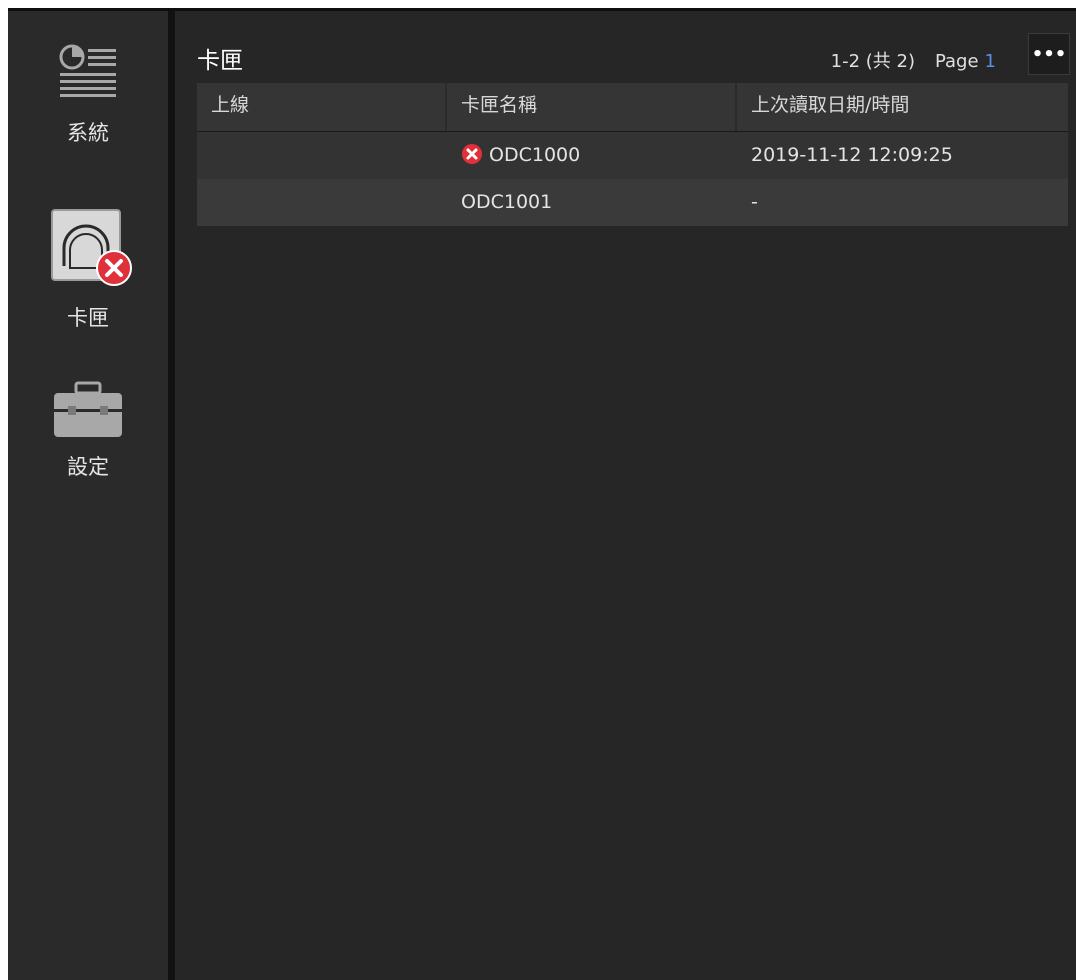 The width and height of the screenshot is (1076, 980). Describe the element at coordinates (87, 70) in the screenshot. I see `system-list-icon` at that location.